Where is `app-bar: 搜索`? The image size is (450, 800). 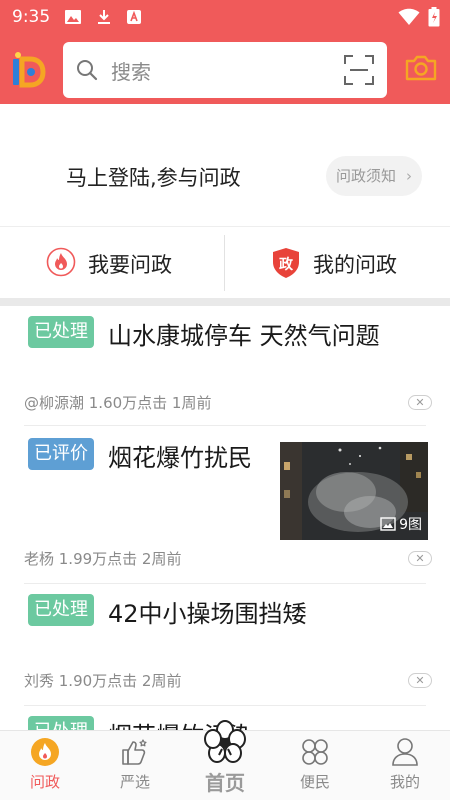
app-bar: 搜索 is located at coordinates (225, 69).